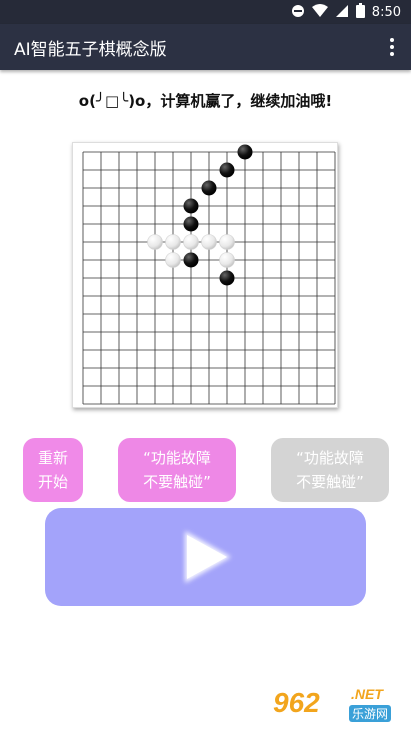 The height and width of the screenshot is (732, 411). Describe the element at coordinates (330, 470) in the screenshot. I see `feature-button-2: “功能故障 不要触碰”` at that location.